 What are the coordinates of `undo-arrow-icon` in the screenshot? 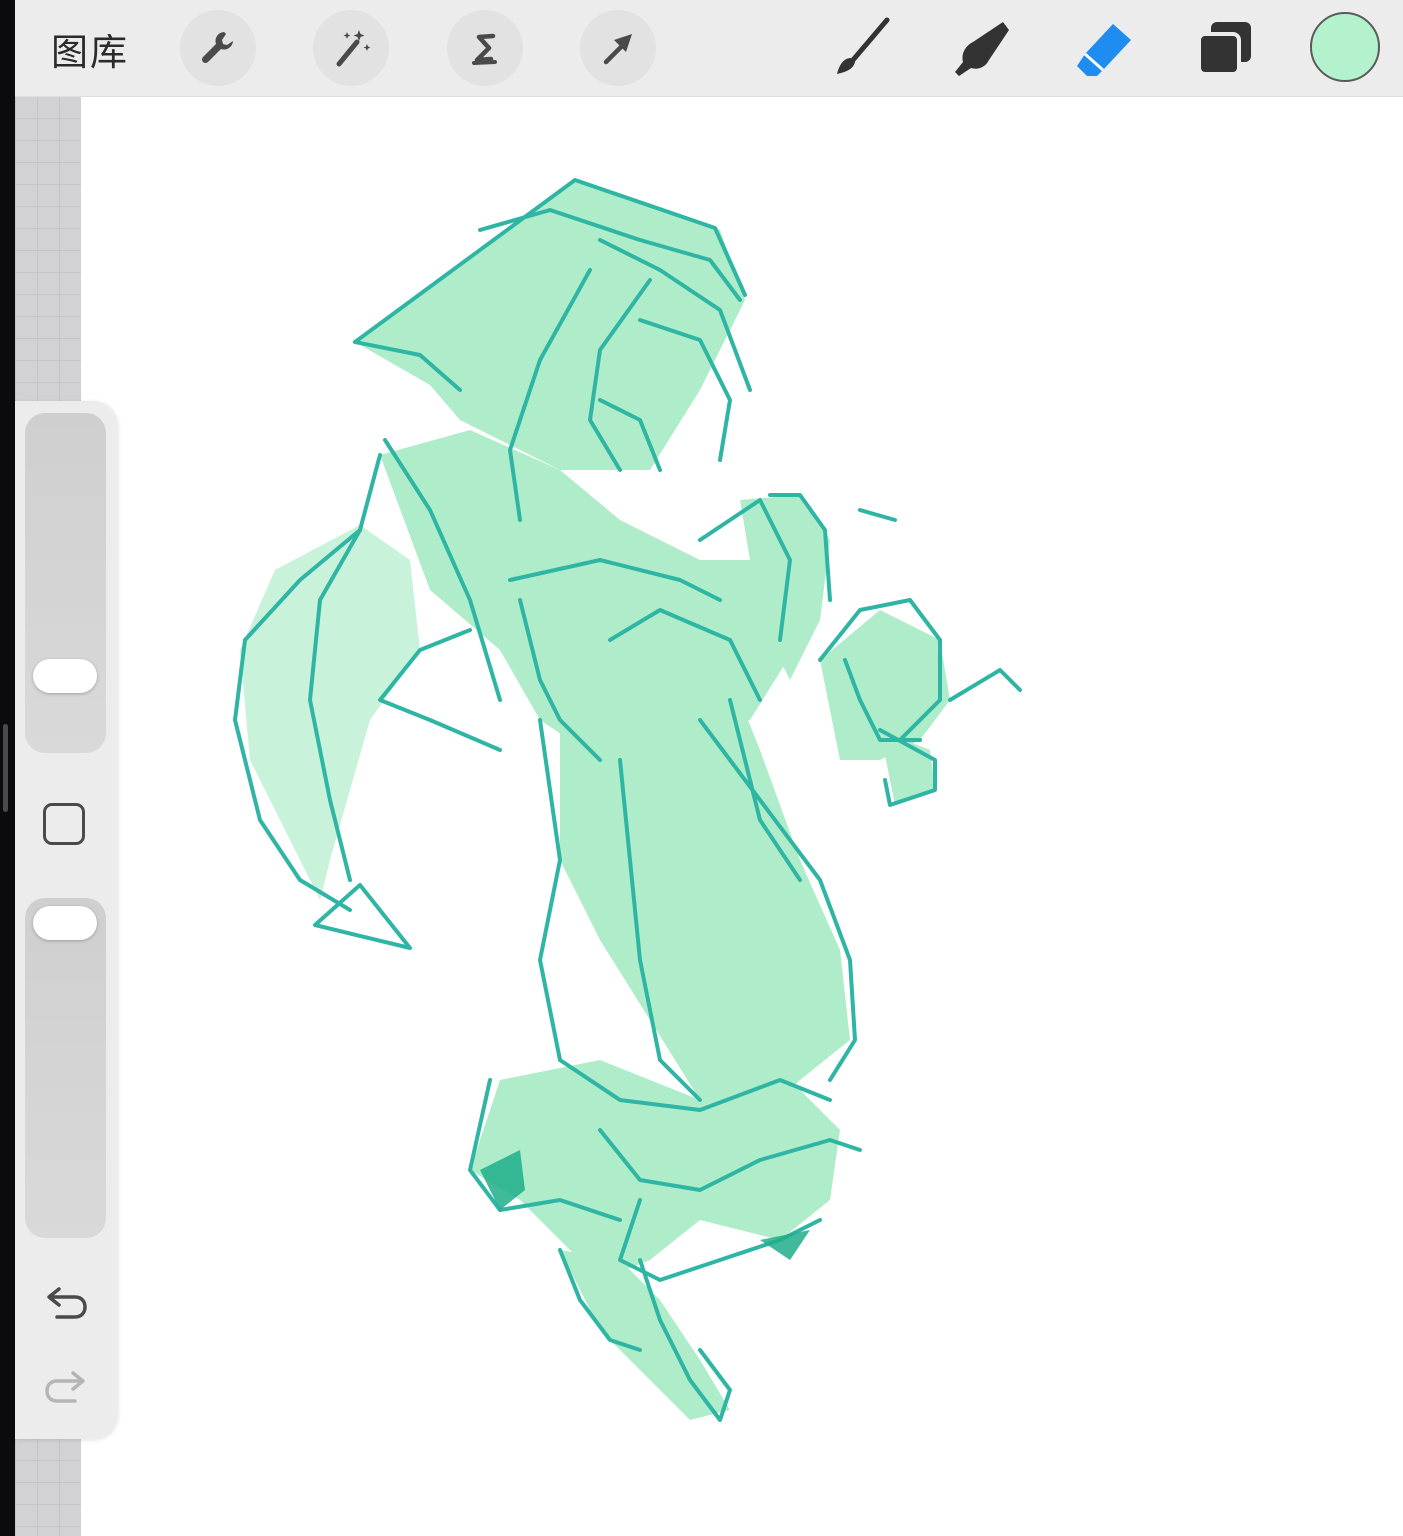 It's located at (67, 1303).